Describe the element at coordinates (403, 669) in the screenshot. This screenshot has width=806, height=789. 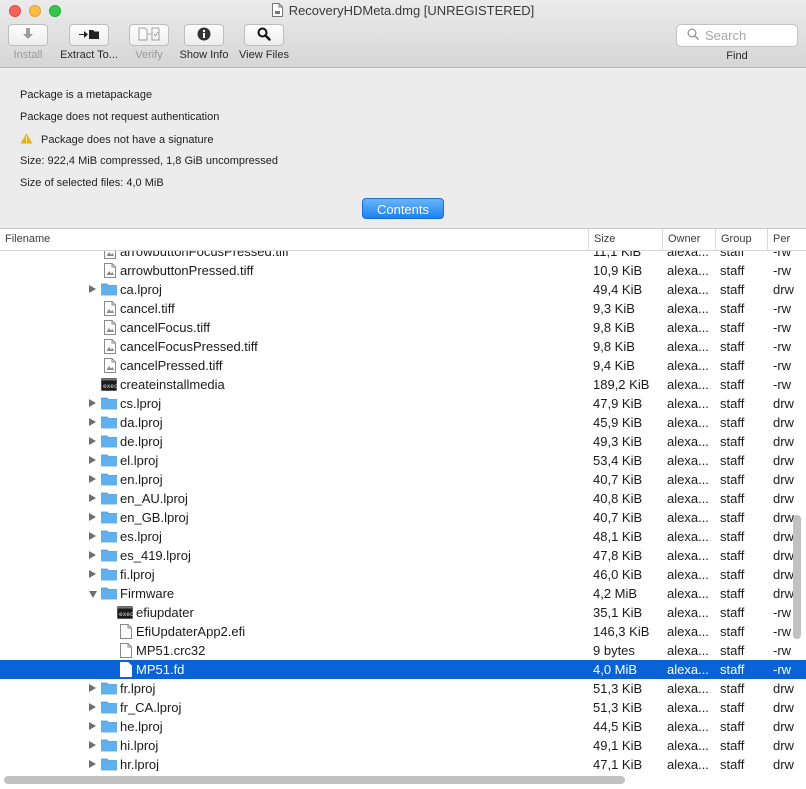
I see `table-row: MP51.fd 4,0 MiB alexa... staff -rw` at that location.